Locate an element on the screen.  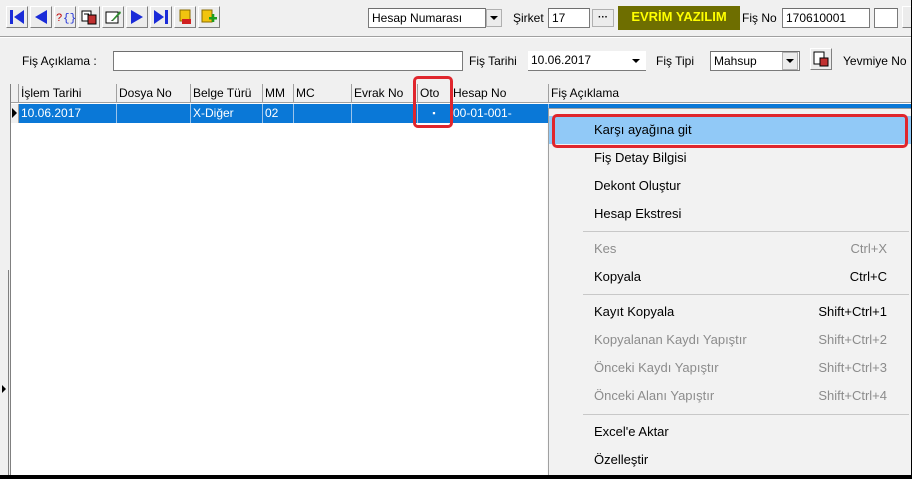
last-record-icon is located at coordinates (161, 17).